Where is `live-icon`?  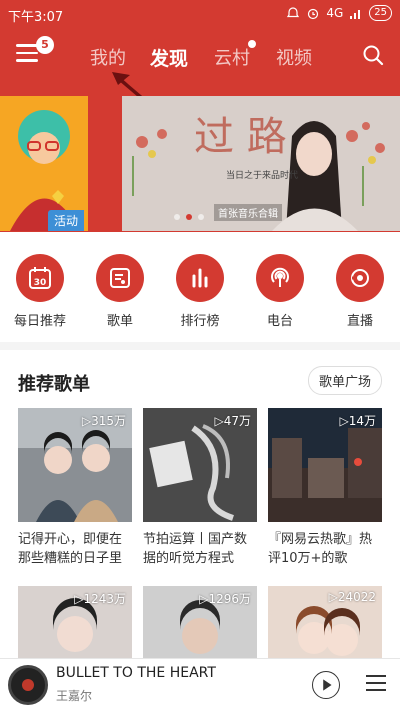 live-icon is located at coordinates (360, 278).